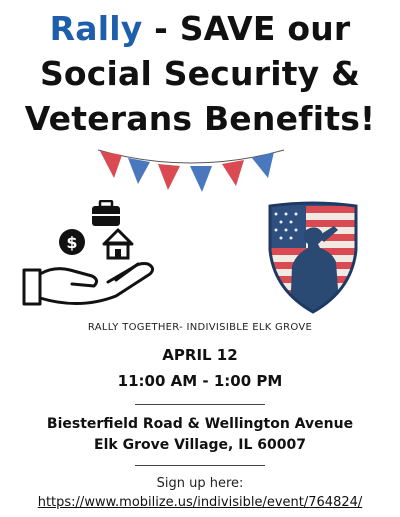 The image size is (400, 517). I want to click on house-icon, so click(118, 244).